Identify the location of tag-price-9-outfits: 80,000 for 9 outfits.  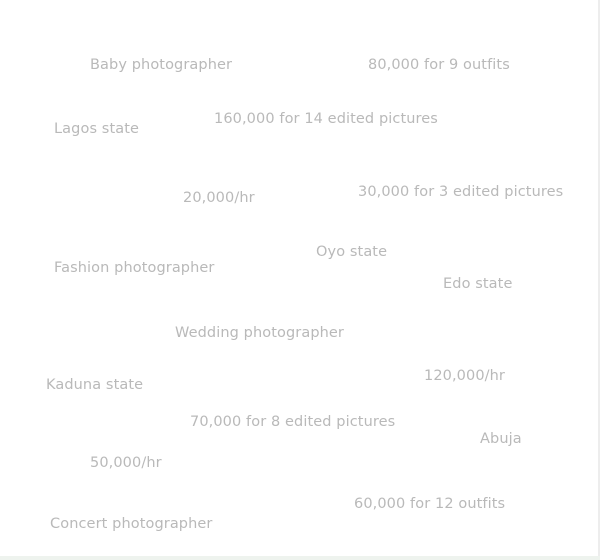
(439, 65).